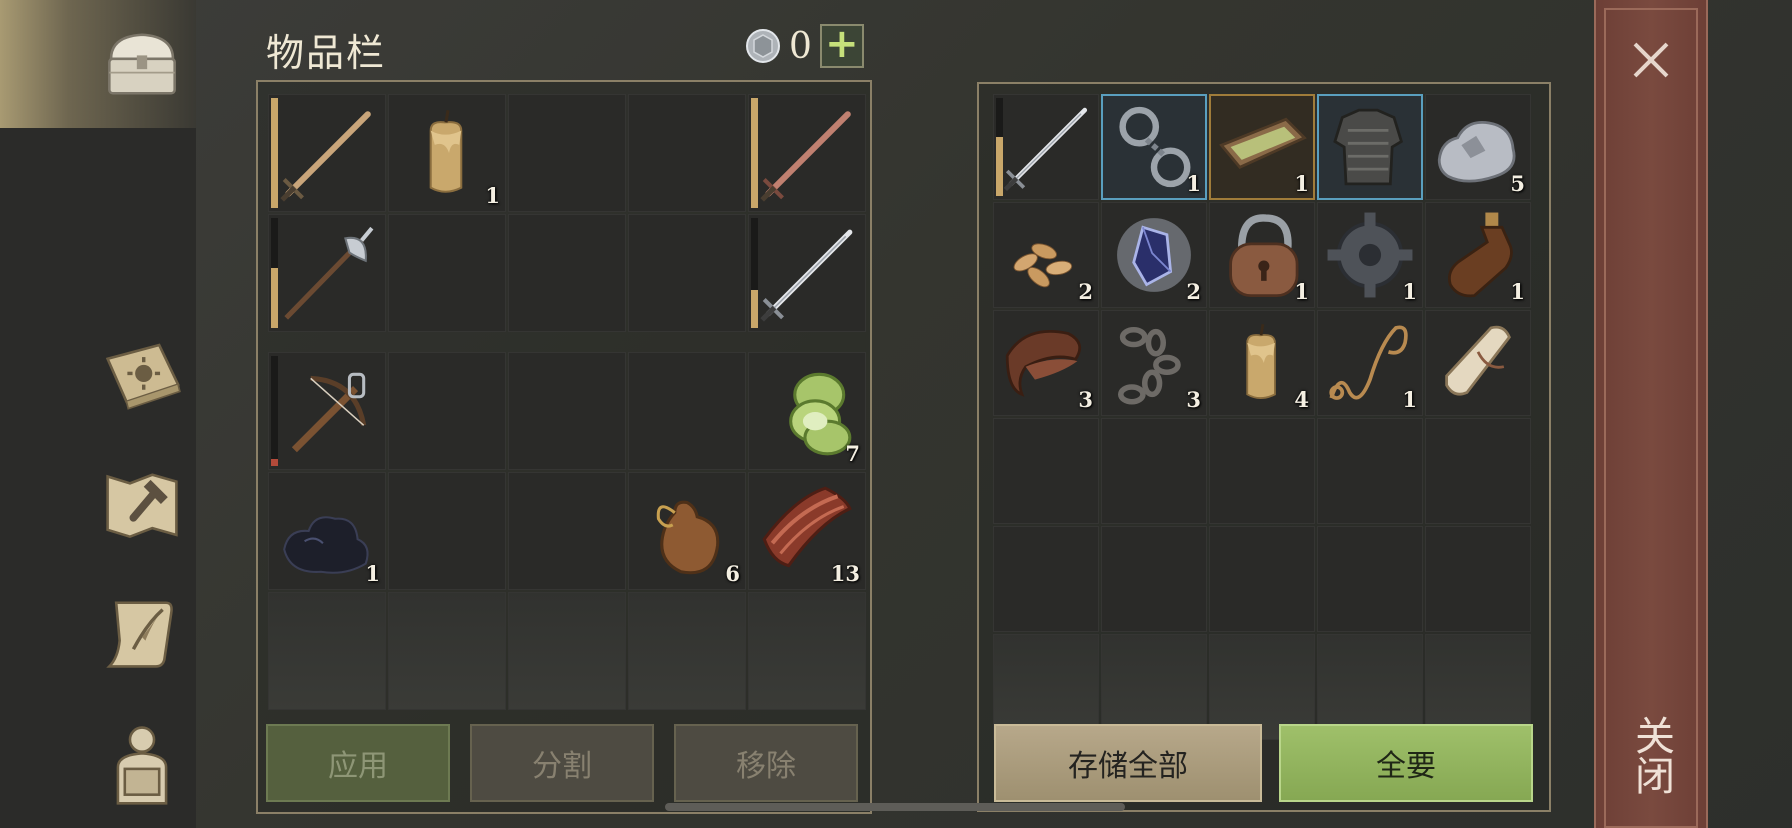  I want to click on chest-icon, so click(142, 64).